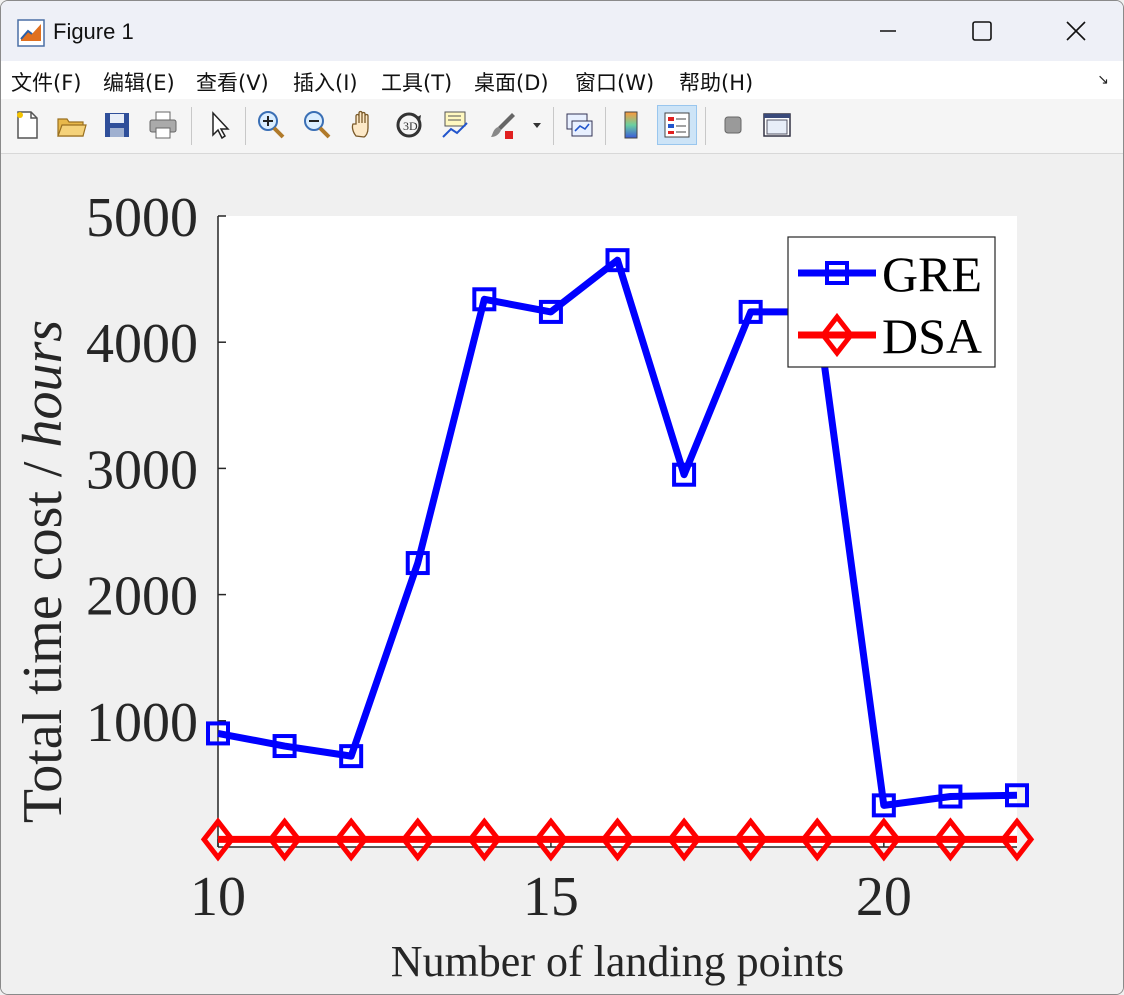  Describe the element at coordinates (142, 344) in the screenshot. I see `y-tick-label: 4000` at that location.